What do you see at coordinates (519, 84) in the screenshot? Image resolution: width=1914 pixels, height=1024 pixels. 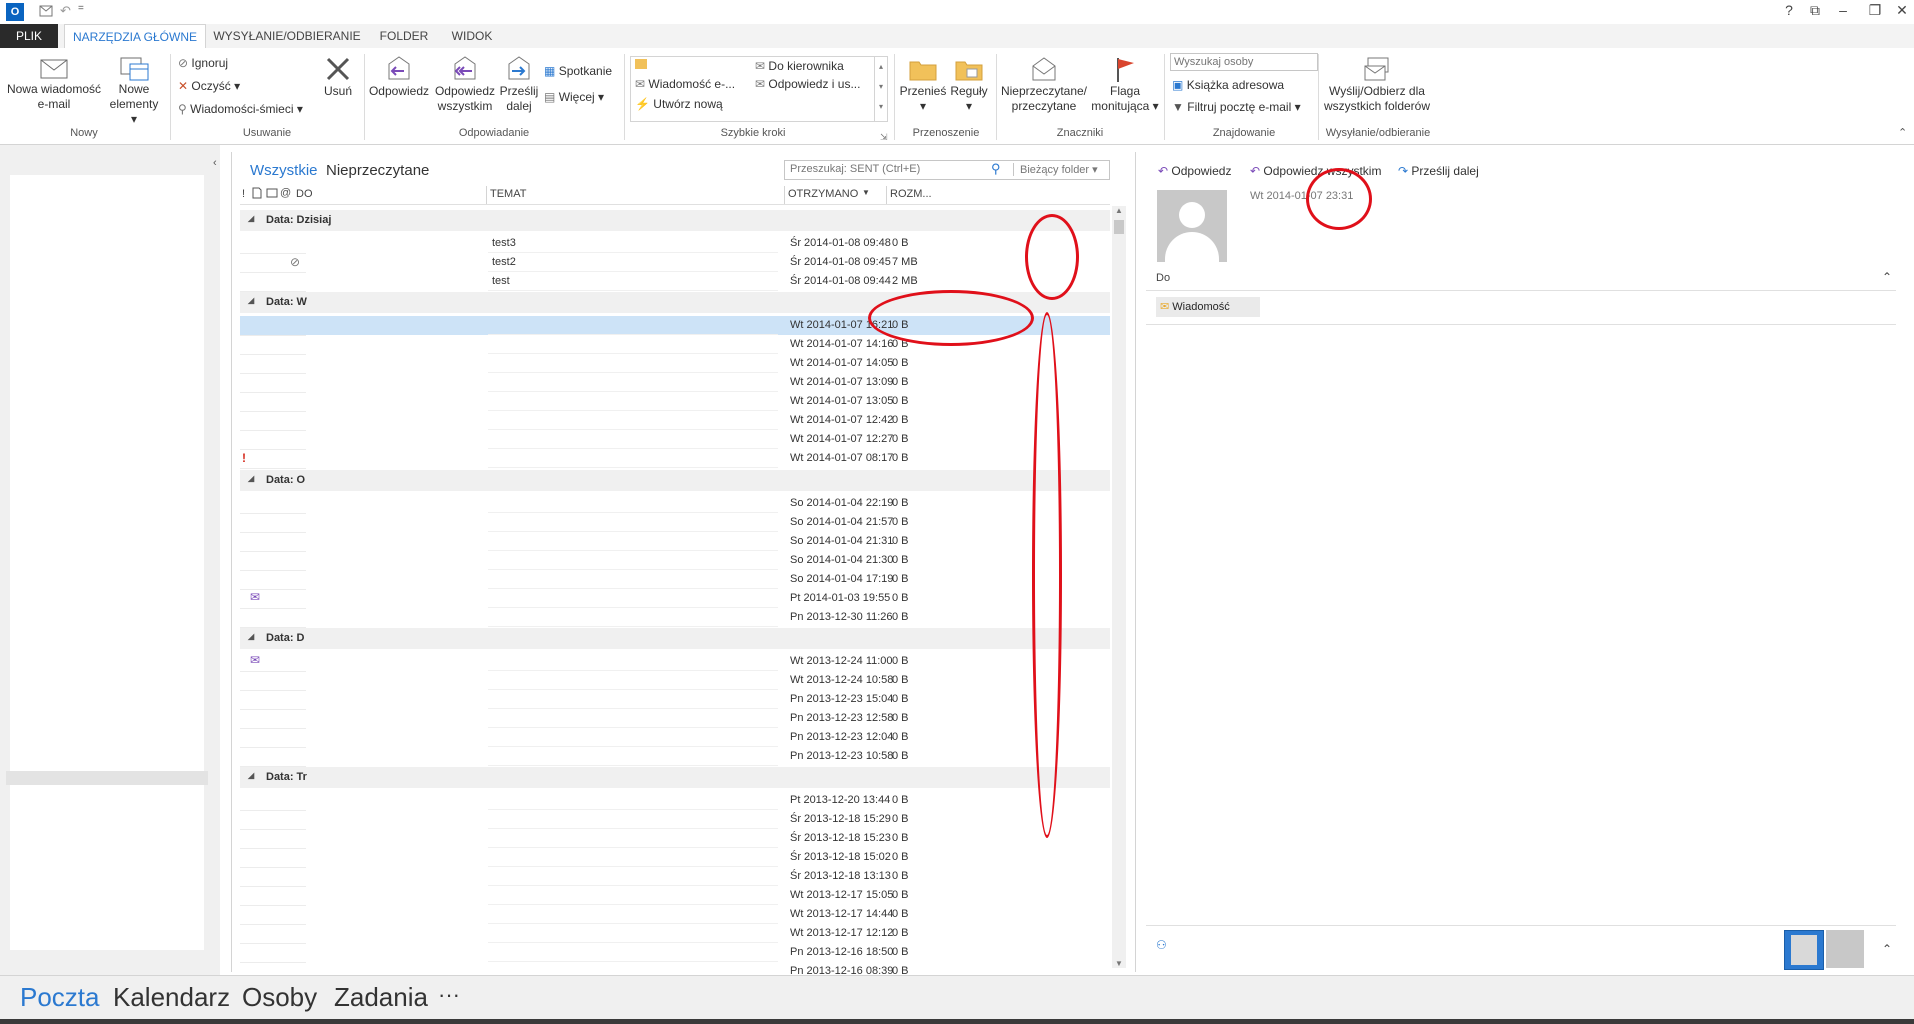 I see `forward-button: Prześlij dalej` at bounding box center [519, 84].